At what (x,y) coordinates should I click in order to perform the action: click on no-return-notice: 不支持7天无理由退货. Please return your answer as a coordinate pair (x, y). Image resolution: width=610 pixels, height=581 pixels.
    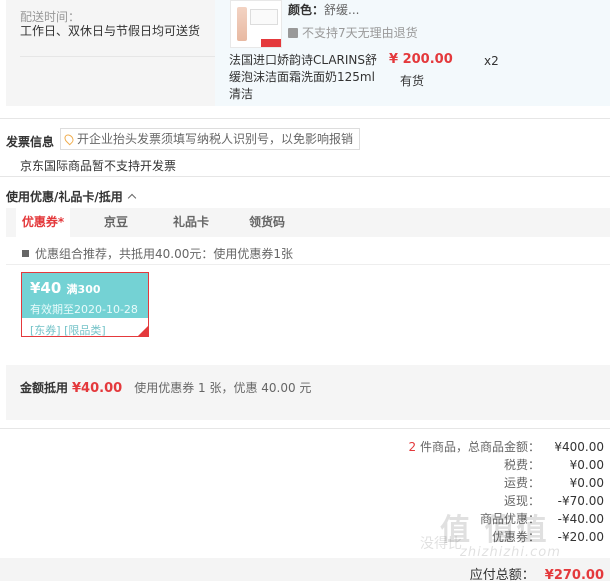
    Looking at the image, I should click on (353, 32).